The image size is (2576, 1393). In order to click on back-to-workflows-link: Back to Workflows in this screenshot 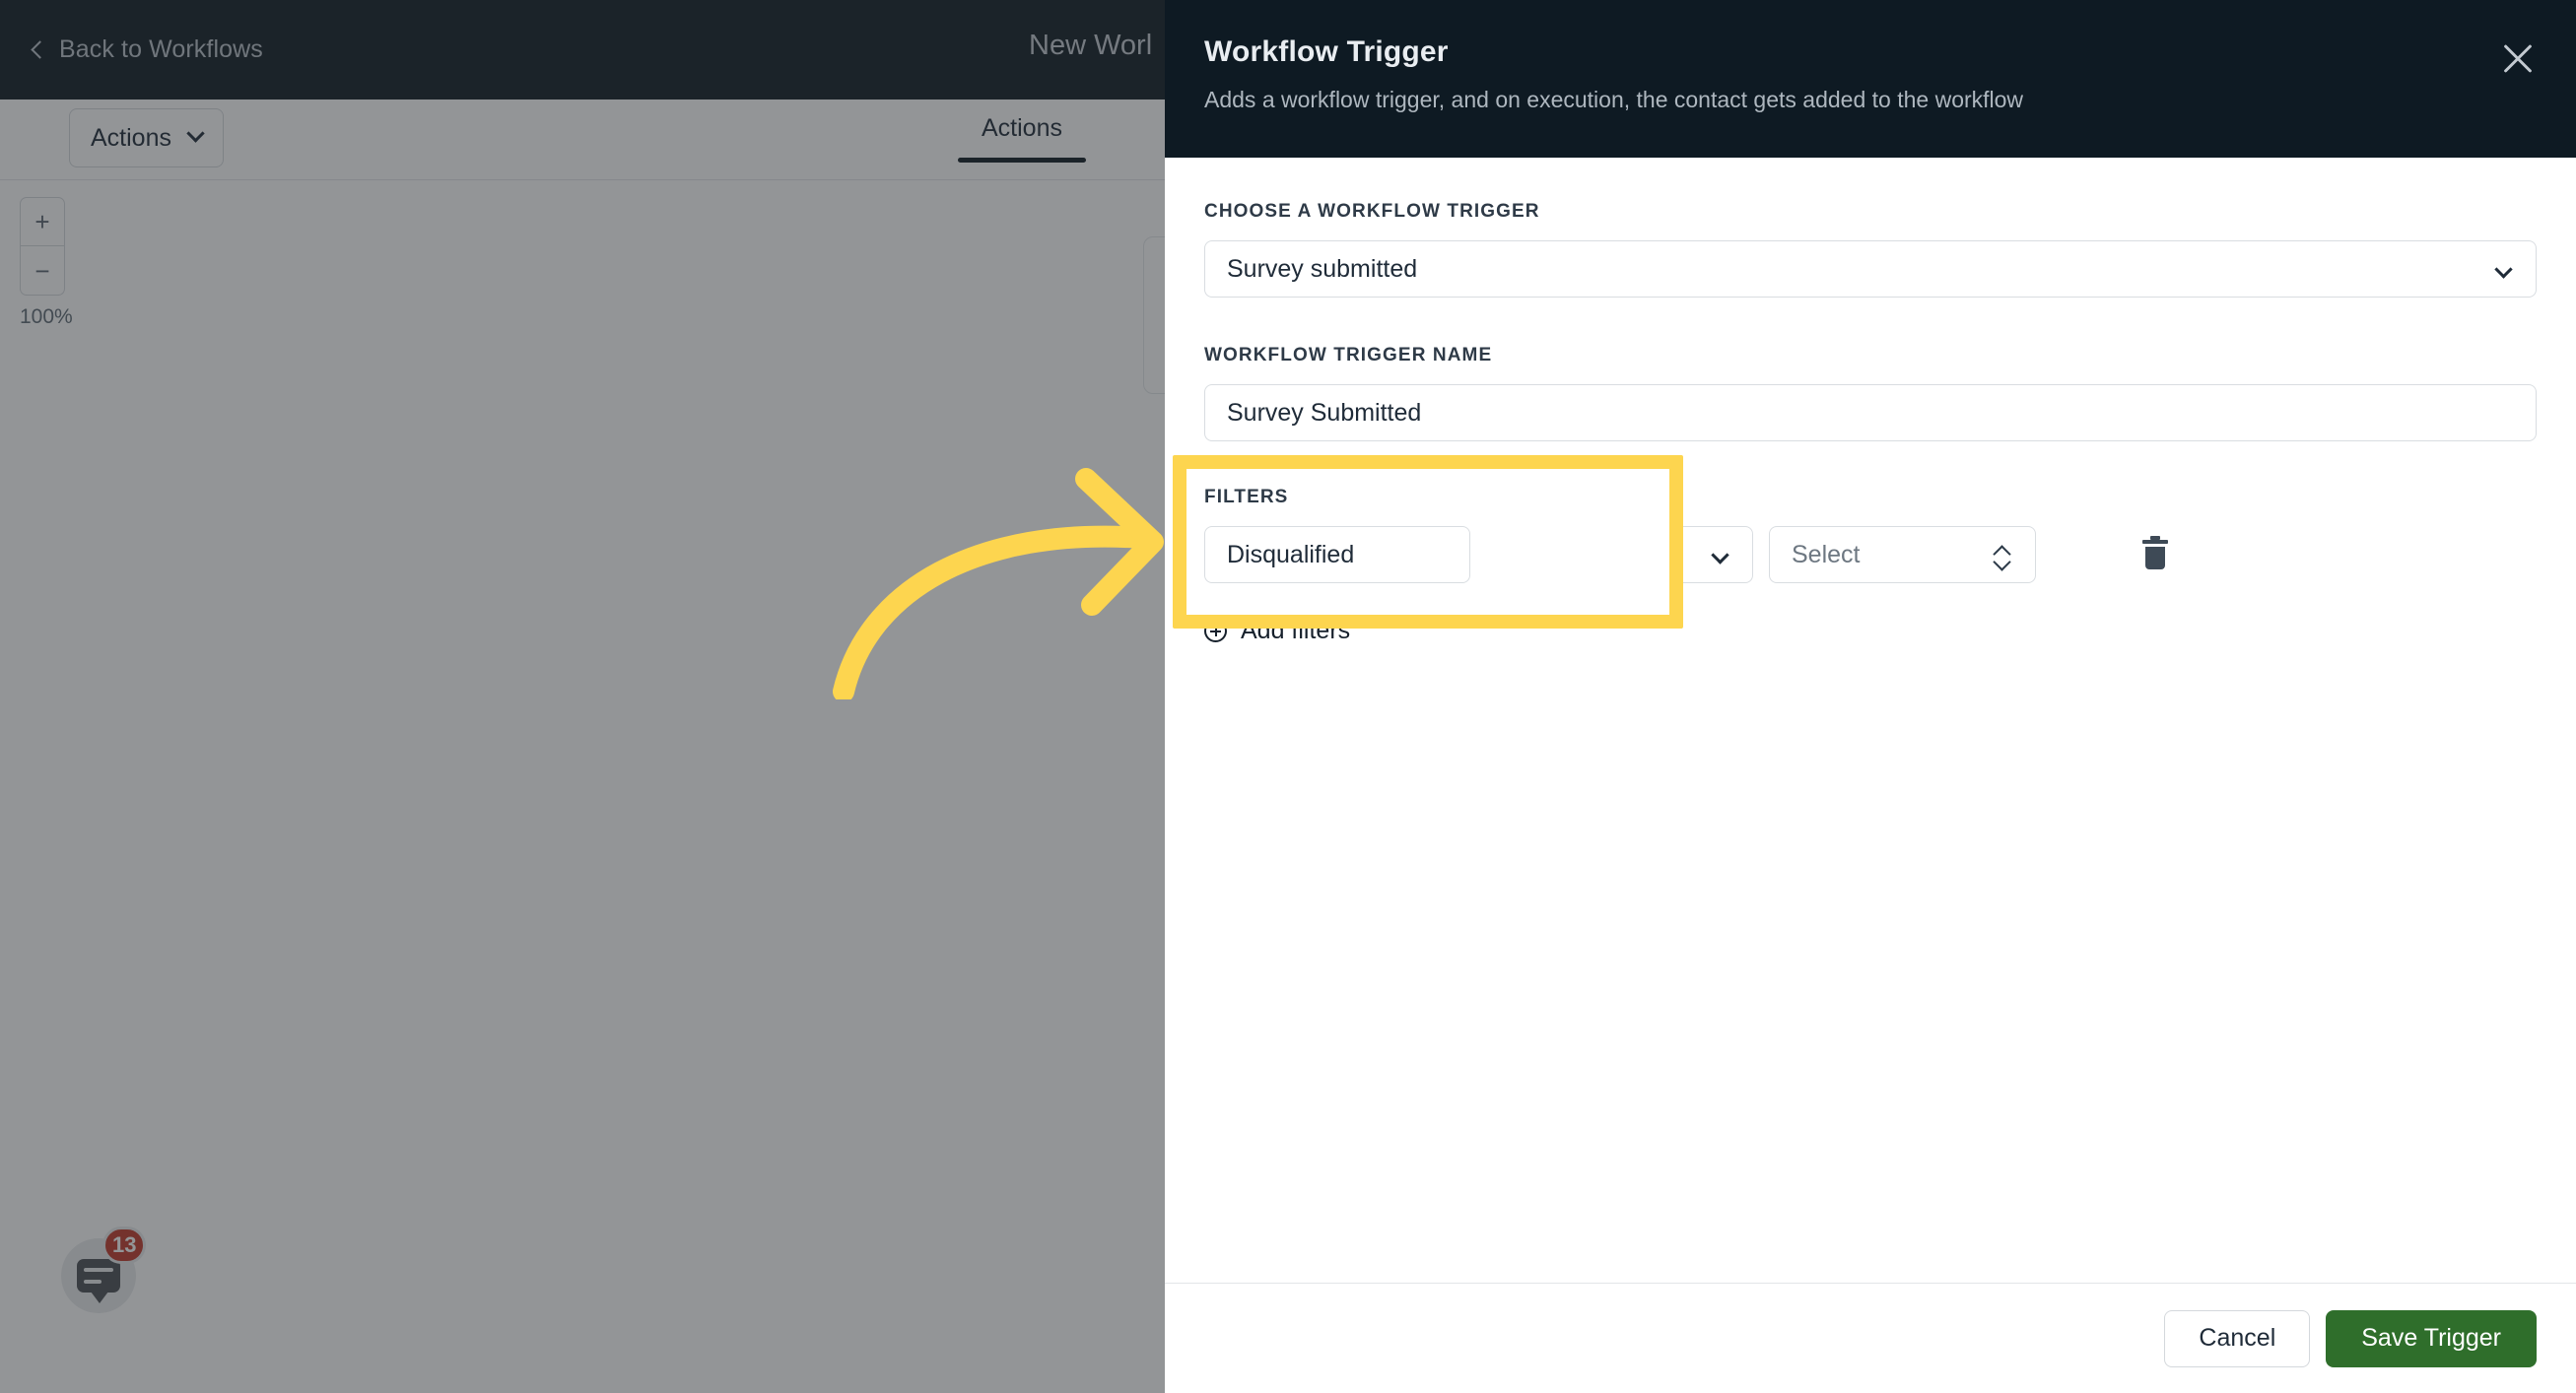, I will do `click(147, 49)`.